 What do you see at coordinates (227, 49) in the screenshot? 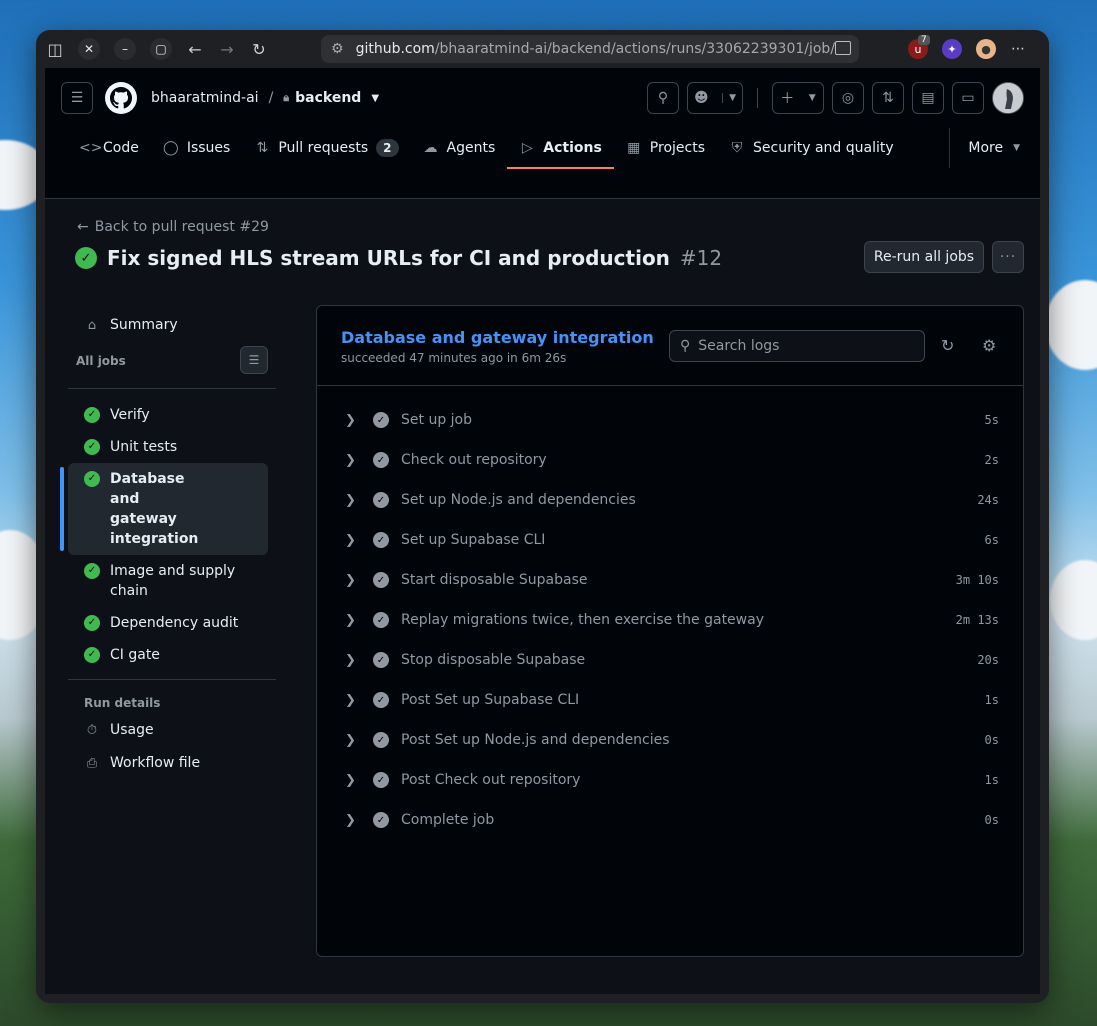
I see `forward-arrow-icon: →` at bounding box center [227, 49].